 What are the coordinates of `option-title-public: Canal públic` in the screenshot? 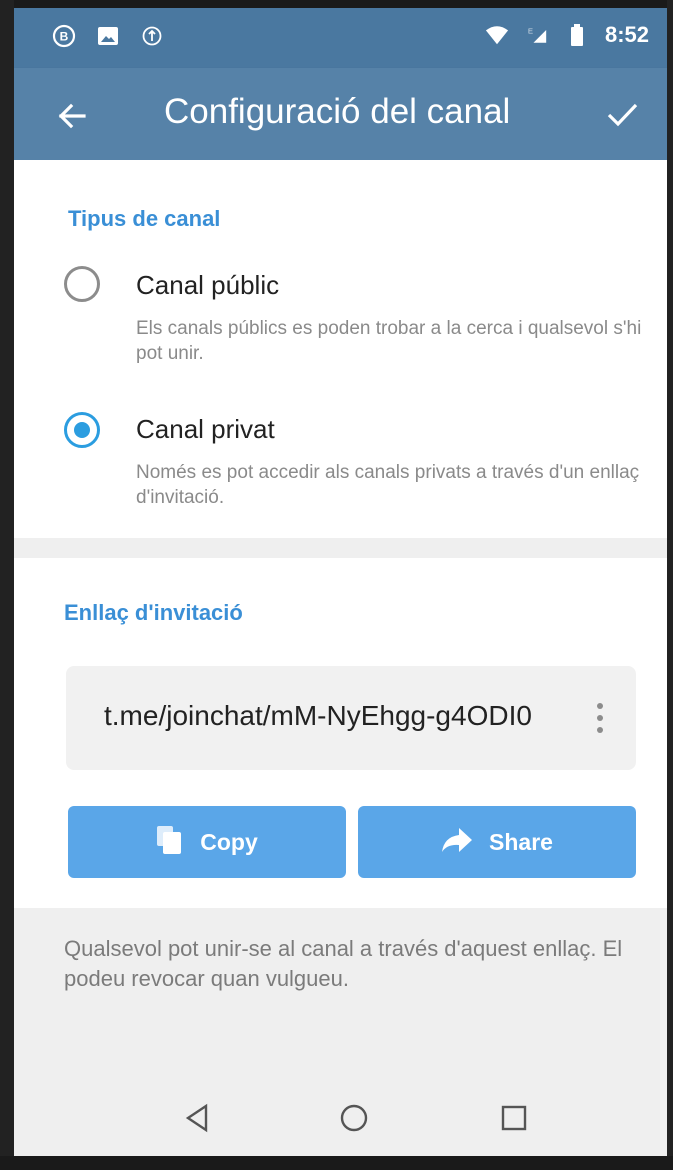 It's located at (207, 285).